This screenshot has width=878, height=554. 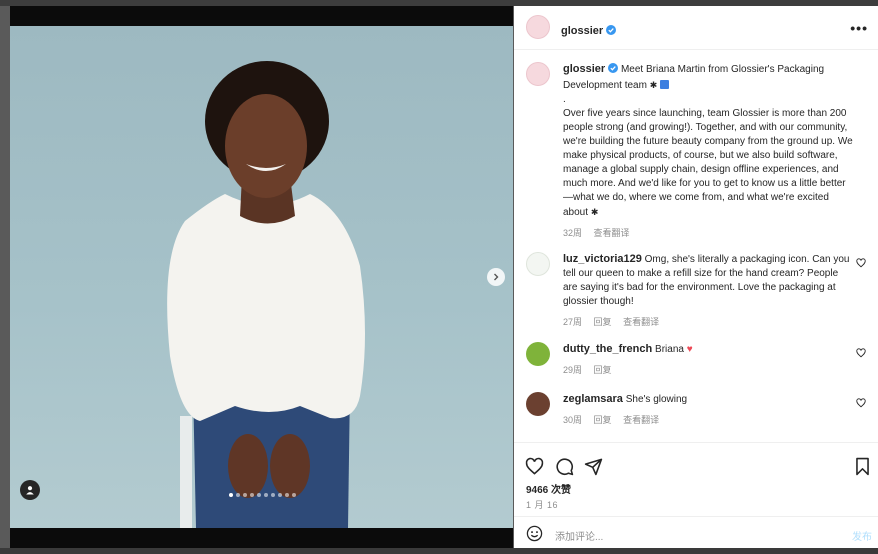 I want to click on comment-icon, so click(x=564, y=466).